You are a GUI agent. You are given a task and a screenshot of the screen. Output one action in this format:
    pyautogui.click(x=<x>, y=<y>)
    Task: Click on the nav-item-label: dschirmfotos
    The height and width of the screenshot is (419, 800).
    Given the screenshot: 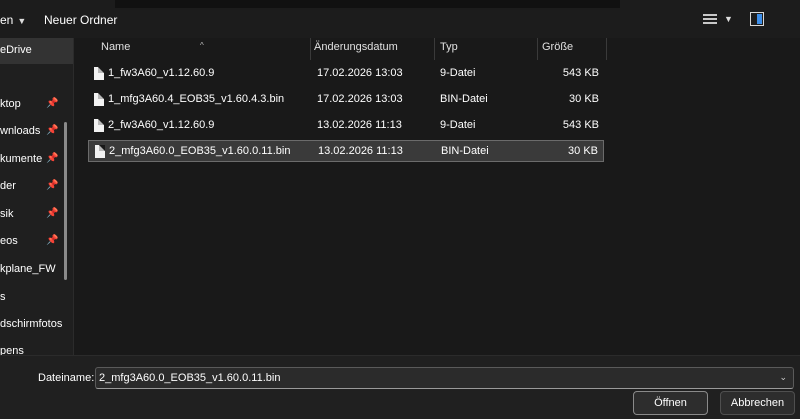 What is the action you would take?
    pyautogui.click(x=31, y=324)
    